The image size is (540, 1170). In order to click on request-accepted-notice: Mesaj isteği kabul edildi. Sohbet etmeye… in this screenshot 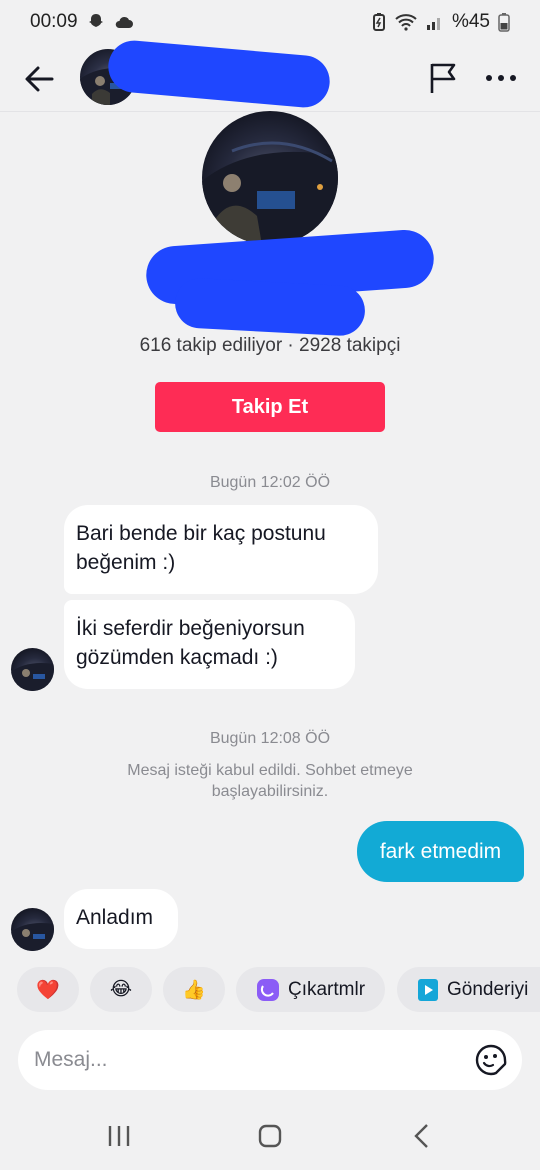, I will do `click(270, 781)`.